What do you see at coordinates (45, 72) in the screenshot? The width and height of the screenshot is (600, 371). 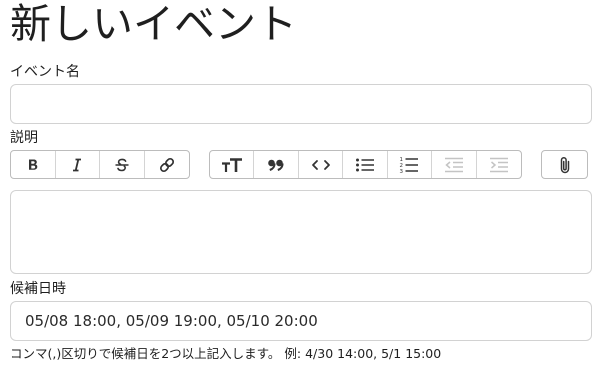 I see `event-name-label: イベント名` at bounding box center [45, 72].